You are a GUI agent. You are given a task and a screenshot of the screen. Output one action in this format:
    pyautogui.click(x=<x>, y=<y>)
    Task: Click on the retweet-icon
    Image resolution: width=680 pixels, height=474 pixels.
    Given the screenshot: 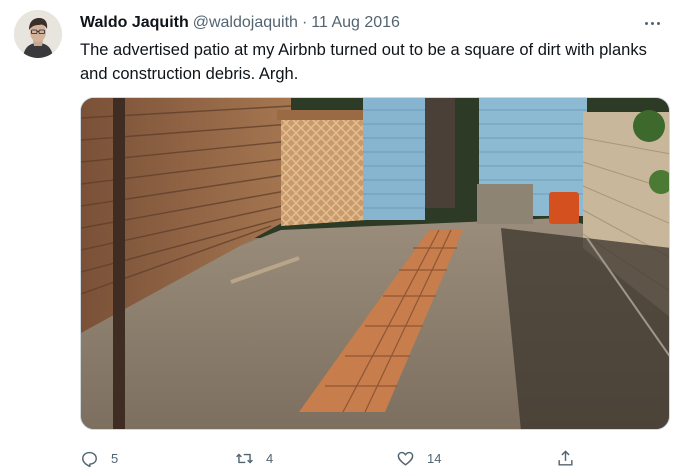 What is the action you would take?
    pyautogui.click(x=244, y=458)
    